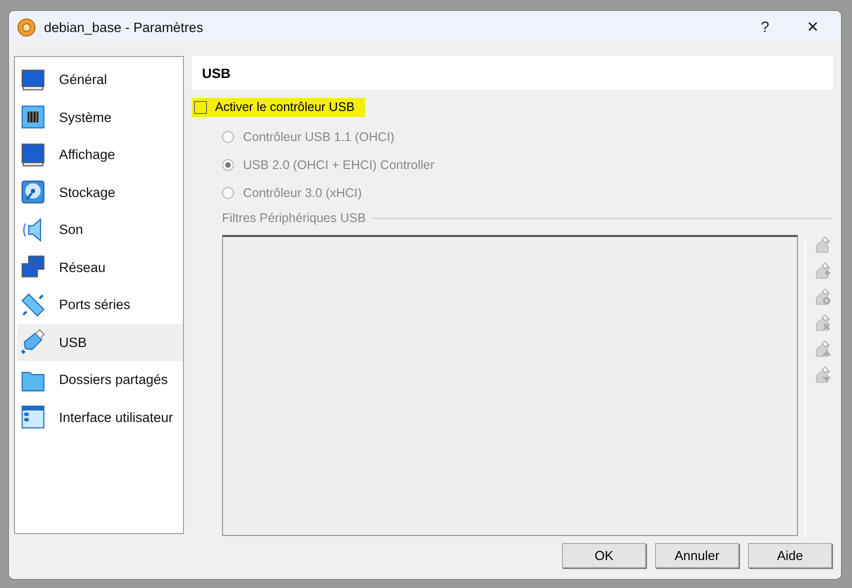 Image resolution: width=852 pixels, height=588 pixels. Describe the element at coordinates (765, 27) in the screenshot. I see `help-button: ?` at that location.